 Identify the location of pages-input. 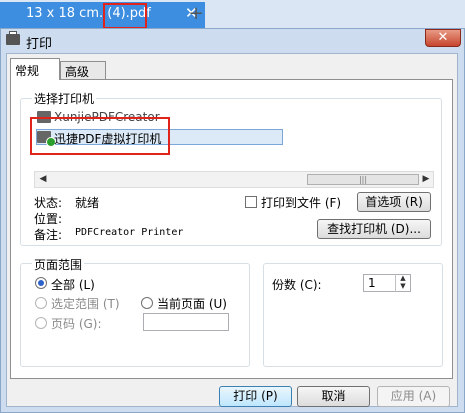
(186, 322).